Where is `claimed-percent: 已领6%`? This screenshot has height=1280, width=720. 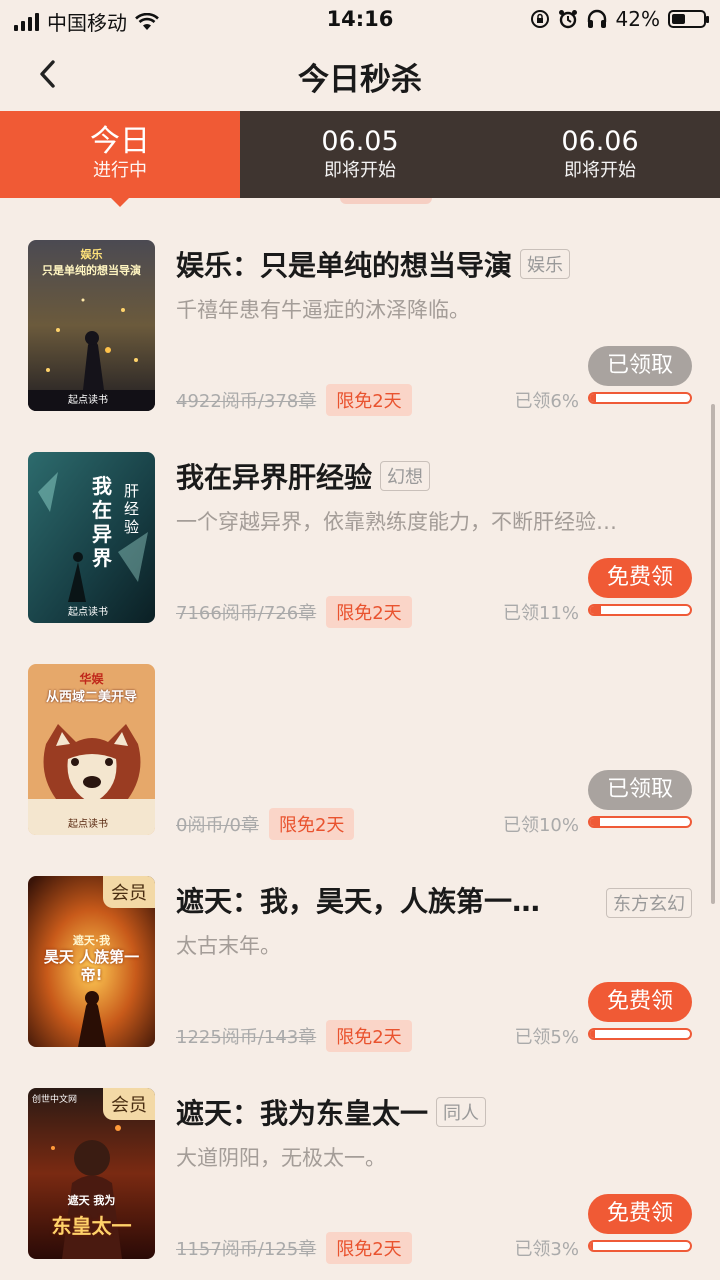 claimed-percent: 已领6% is located at coordinates (546, 401).